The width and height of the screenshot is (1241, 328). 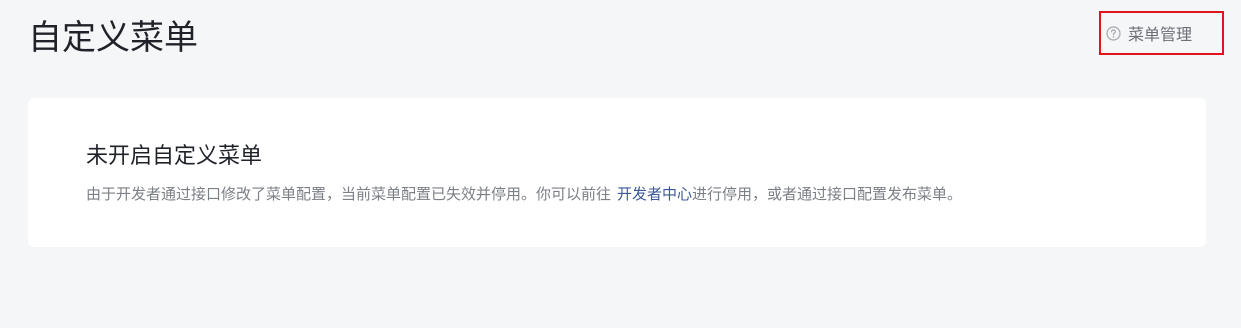 I want to click on notice-title: 未开启自定义菜单, so click(x=174, y=156).